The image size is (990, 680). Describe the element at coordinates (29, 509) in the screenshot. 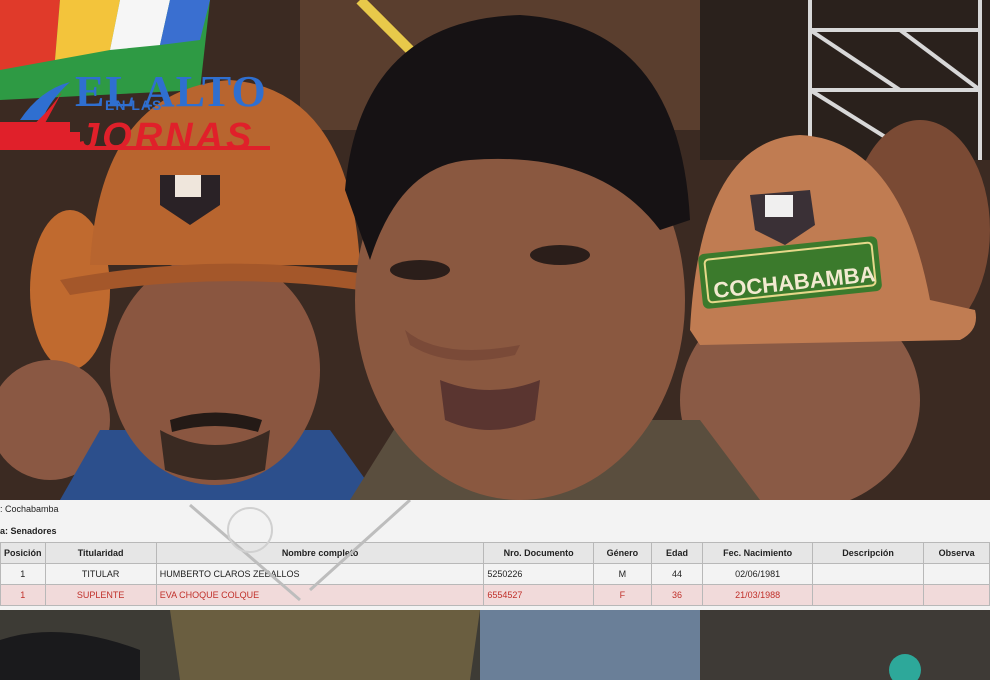

I see `department-line: : Cochabamba` at that location.